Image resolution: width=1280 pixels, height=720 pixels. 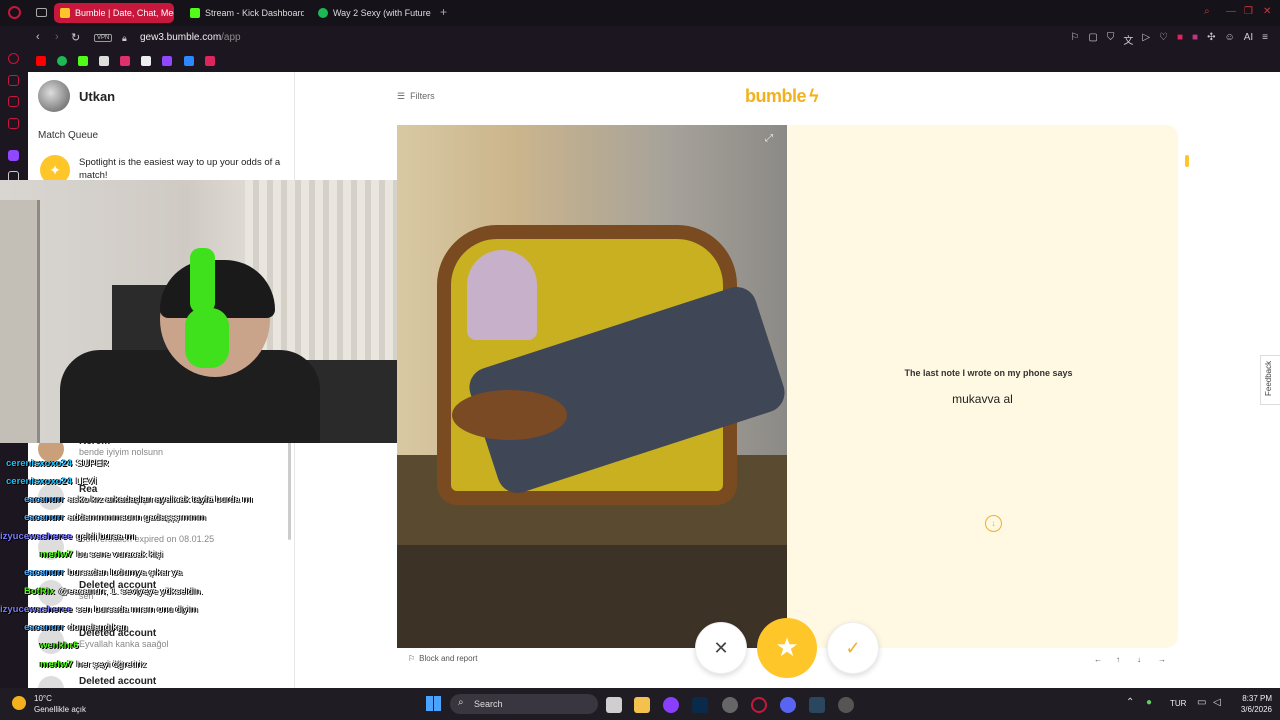 What do you see at coordinates (56, 554) in the screenshot?
I see `chat-username: merlw7` at bounding box center [56, 554].